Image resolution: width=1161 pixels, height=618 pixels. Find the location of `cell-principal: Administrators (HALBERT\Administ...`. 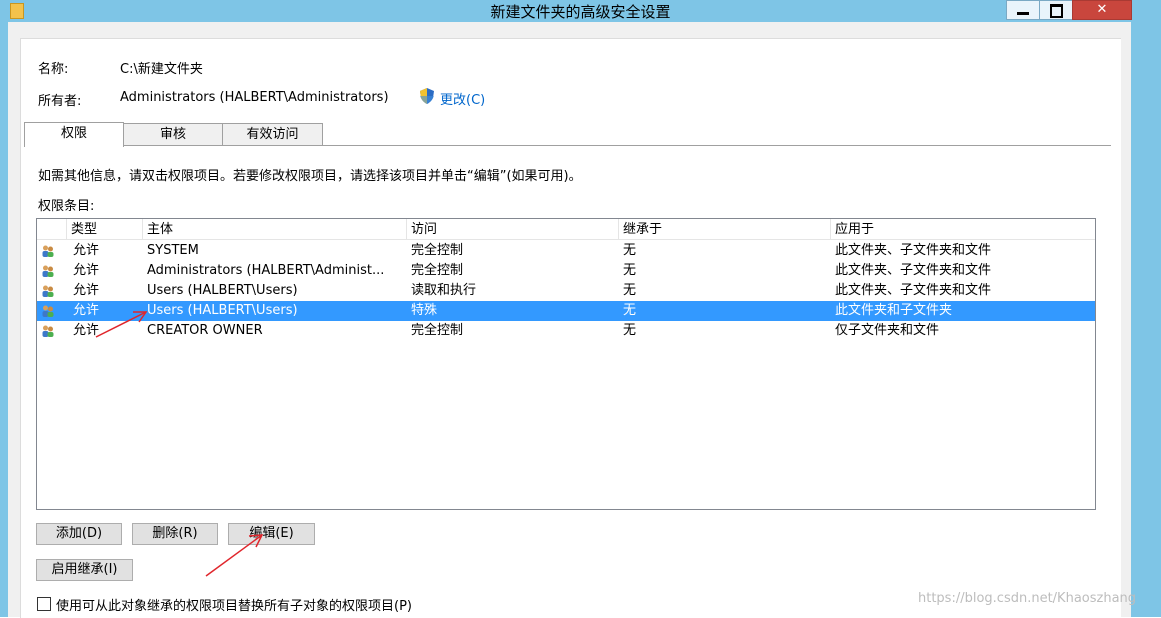

cell-principal: Administrators (HALBERT\Administ... is located at coordinates (266, 270).